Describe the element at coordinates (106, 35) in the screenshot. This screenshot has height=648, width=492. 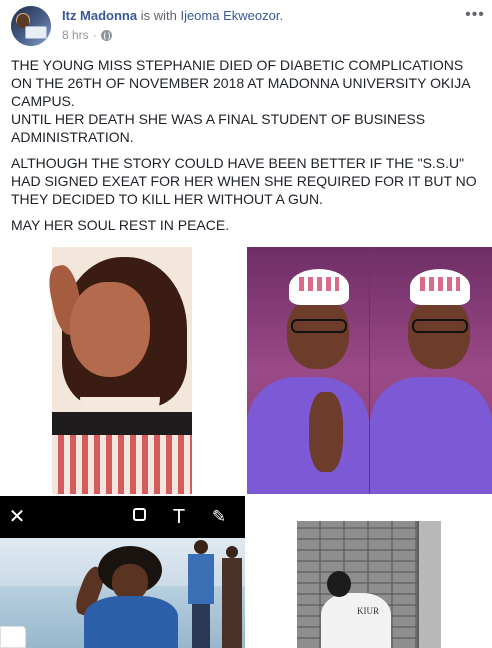
I see `globe-icon` at that location.